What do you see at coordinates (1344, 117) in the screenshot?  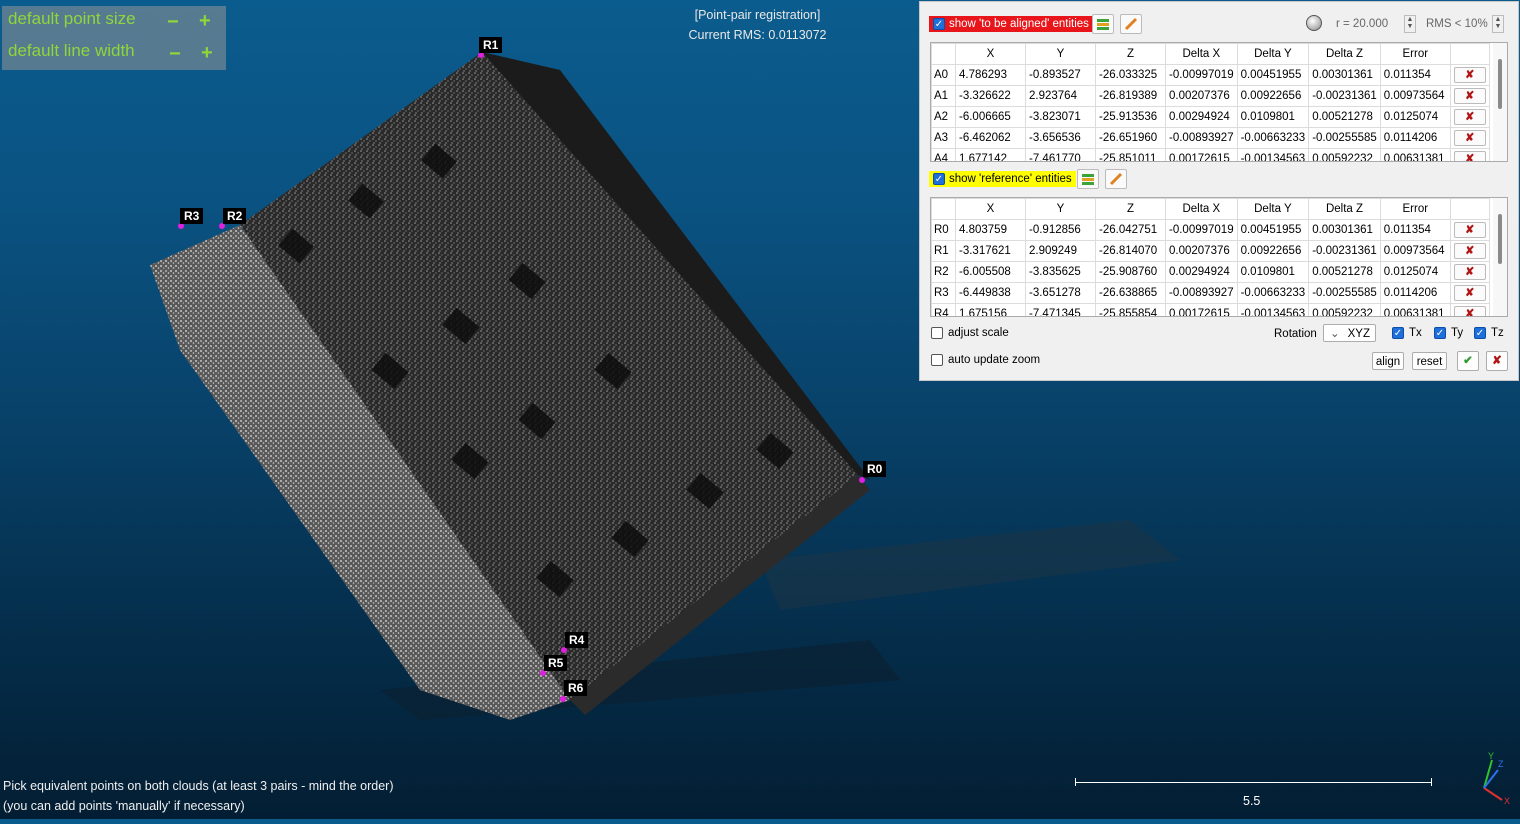 I see `cell-dz: 0.00521278` at bounding box center [1344, 117].